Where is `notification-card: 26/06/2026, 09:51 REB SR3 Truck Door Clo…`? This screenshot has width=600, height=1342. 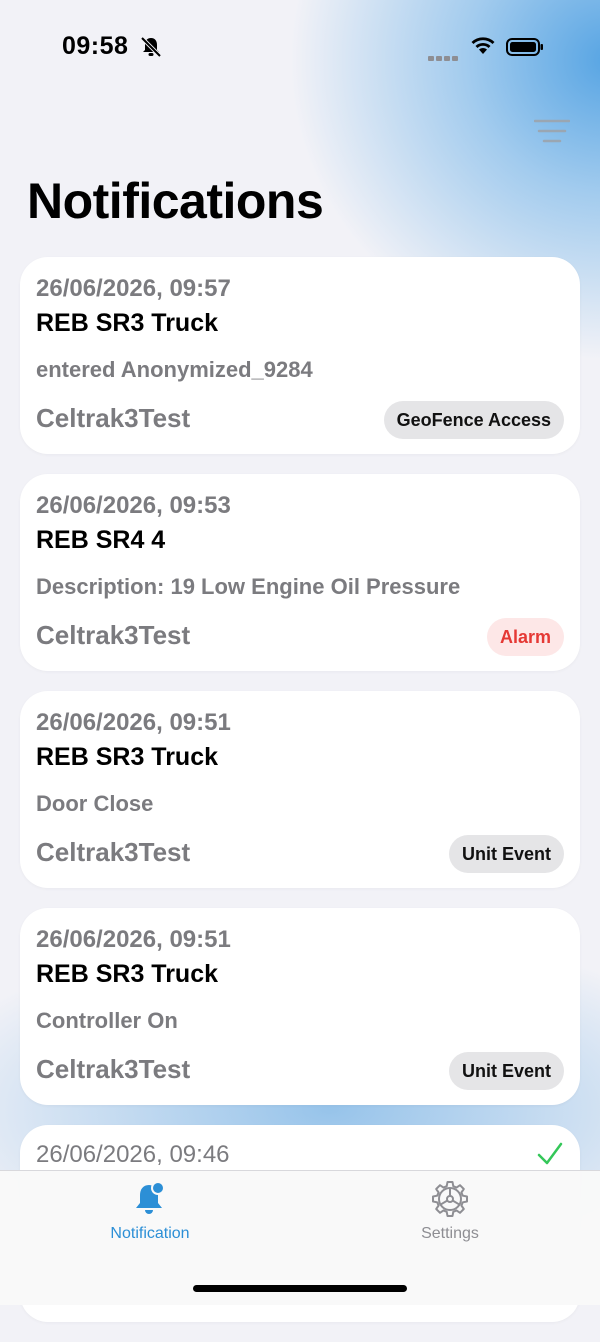
notification-card: 26/06/2026, 09:51 REB SR3 Truck Door Clo… is located at coordinates (300, 789).